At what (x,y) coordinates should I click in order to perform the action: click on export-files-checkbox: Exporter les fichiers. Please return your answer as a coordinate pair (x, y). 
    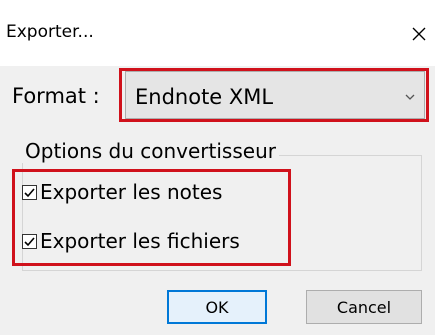
    Looking at the image, I should click on (131, 241).